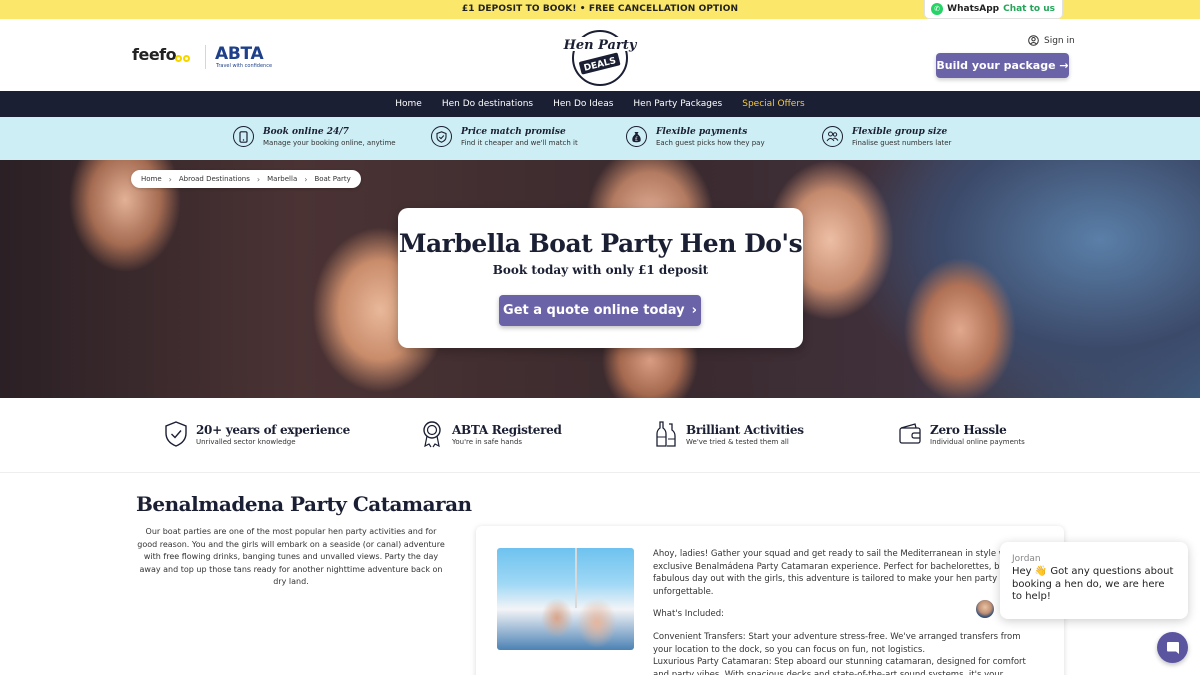 The width and height of the screenshot is (1200, 675). Describe the element at coordinates (408, 104) in the screenshot. I see `nav-item-home: Home` at that location.